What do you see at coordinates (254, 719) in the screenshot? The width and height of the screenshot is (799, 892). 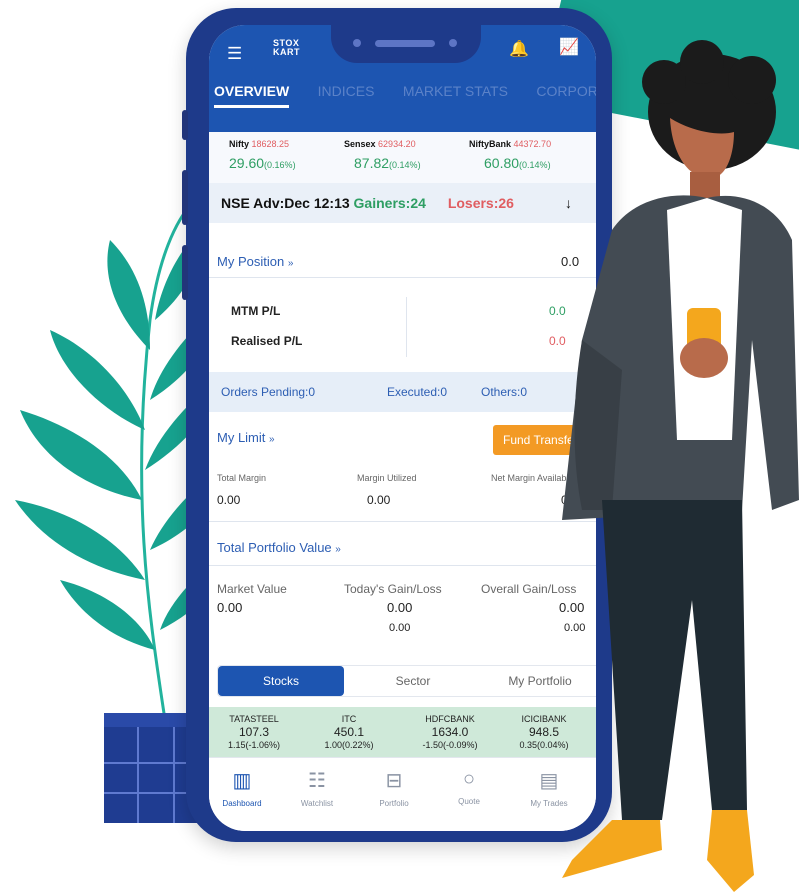 I see `stock-name: TATASTEEL` at bounding box center [254, 719].